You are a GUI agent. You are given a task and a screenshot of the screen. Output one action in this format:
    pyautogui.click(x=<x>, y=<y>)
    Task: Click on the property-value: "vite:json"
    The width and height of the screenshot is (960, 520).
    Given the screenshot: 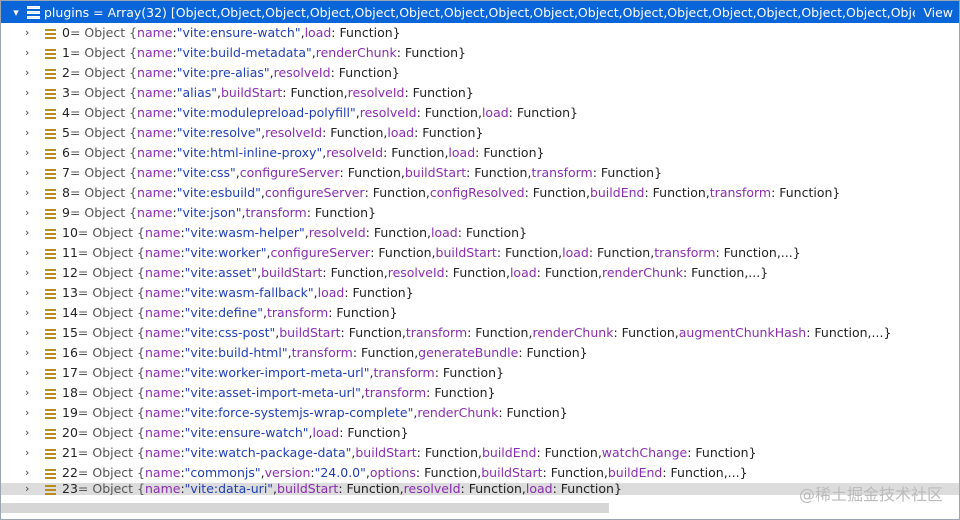 What is the action you would take?
    pyautogui.click(x=209, y=212)
    